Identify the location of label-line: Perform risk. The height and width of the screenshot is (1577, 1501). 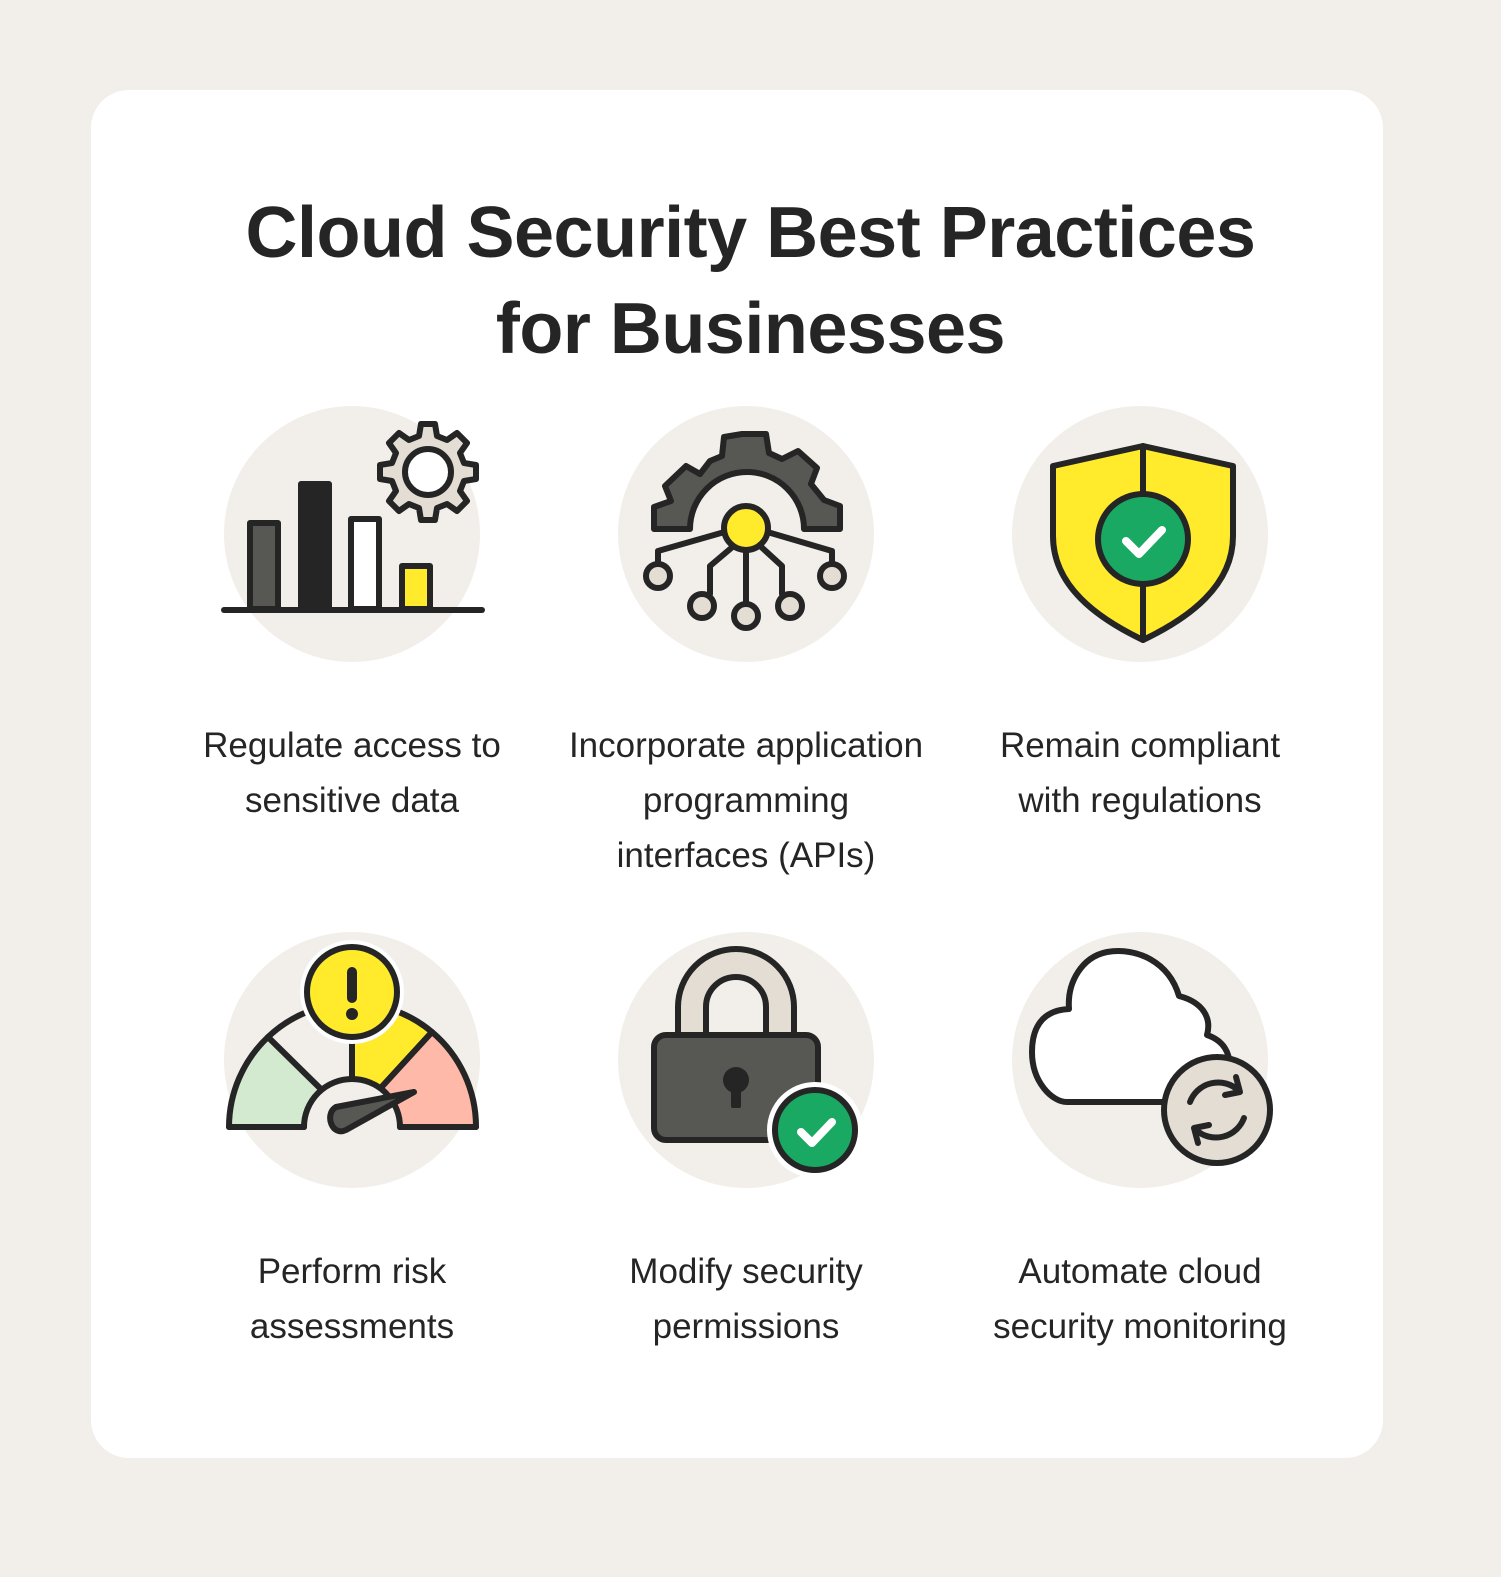
(352, 1271).